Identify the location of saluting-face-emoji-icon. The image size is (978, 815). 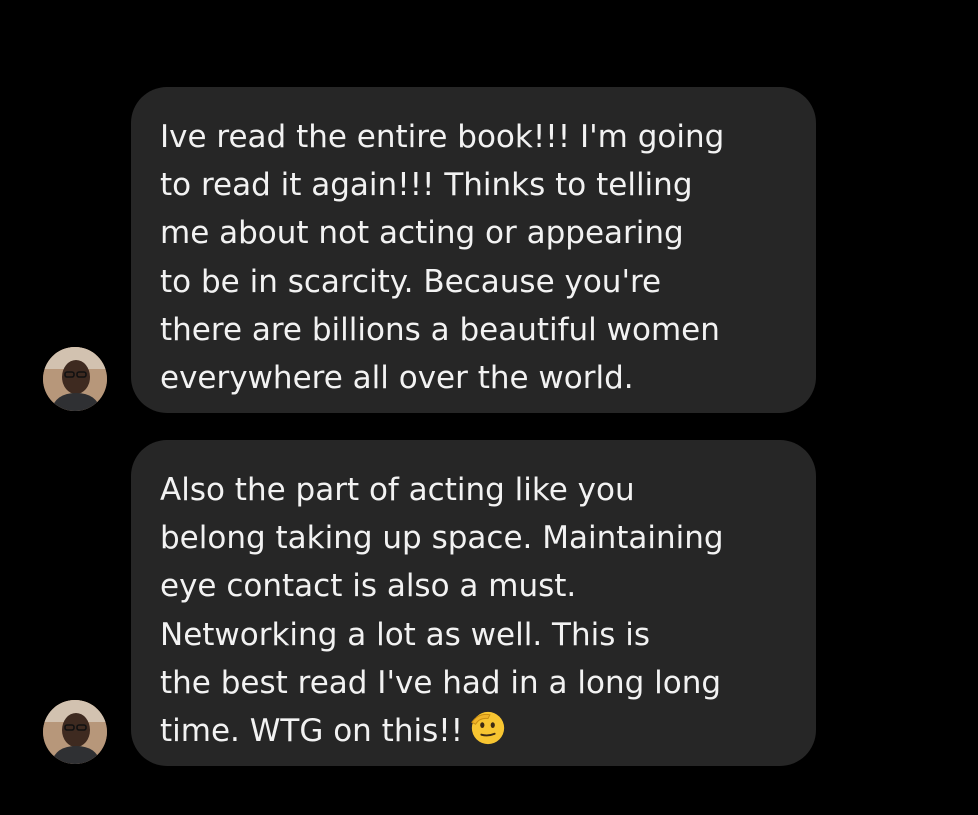
(488, 728).